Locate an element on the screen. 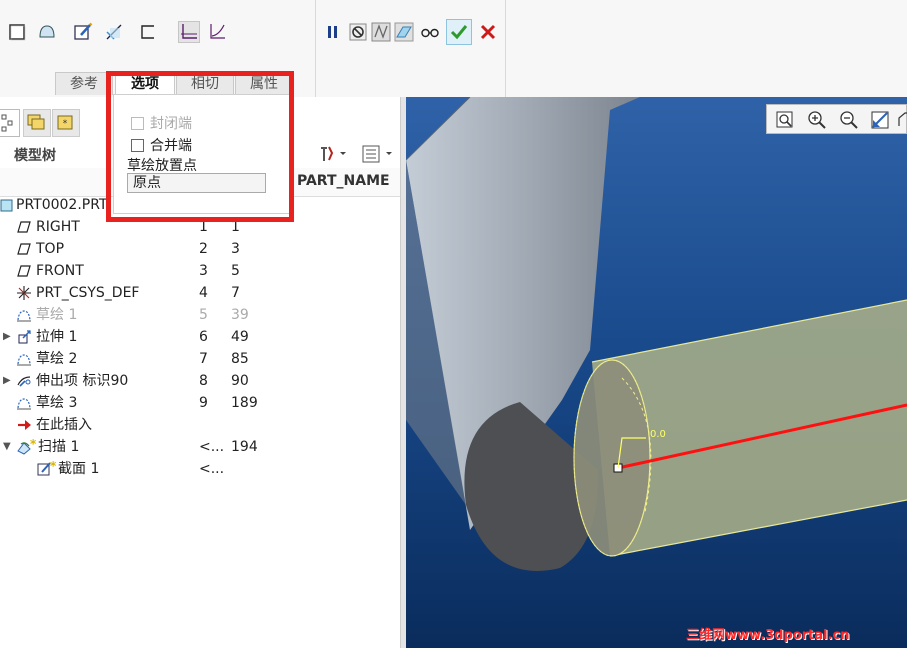 This screenshot has width=907, height=648. tree-item: TOP 2 3 is located at coordinates (200, 249).